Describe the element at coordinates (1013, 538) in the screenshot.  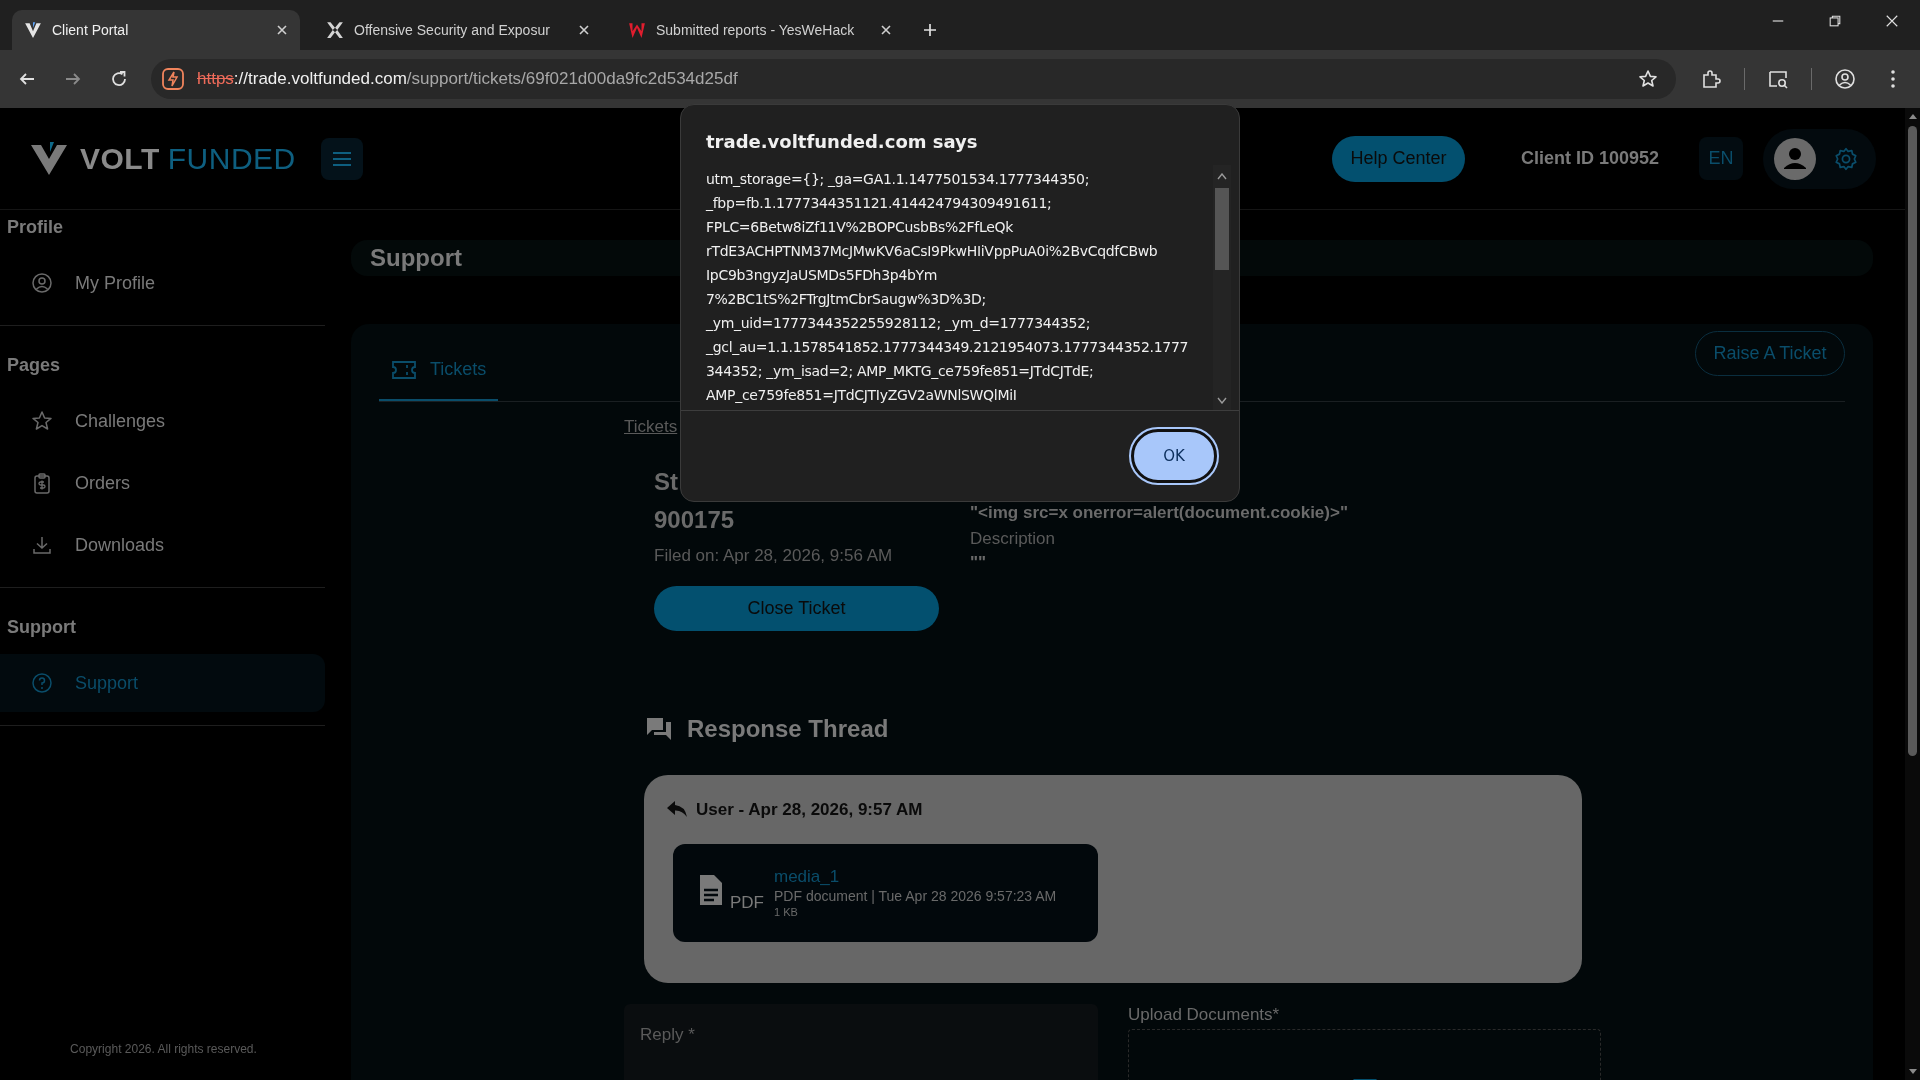
I see `description-label: Description` at that location.